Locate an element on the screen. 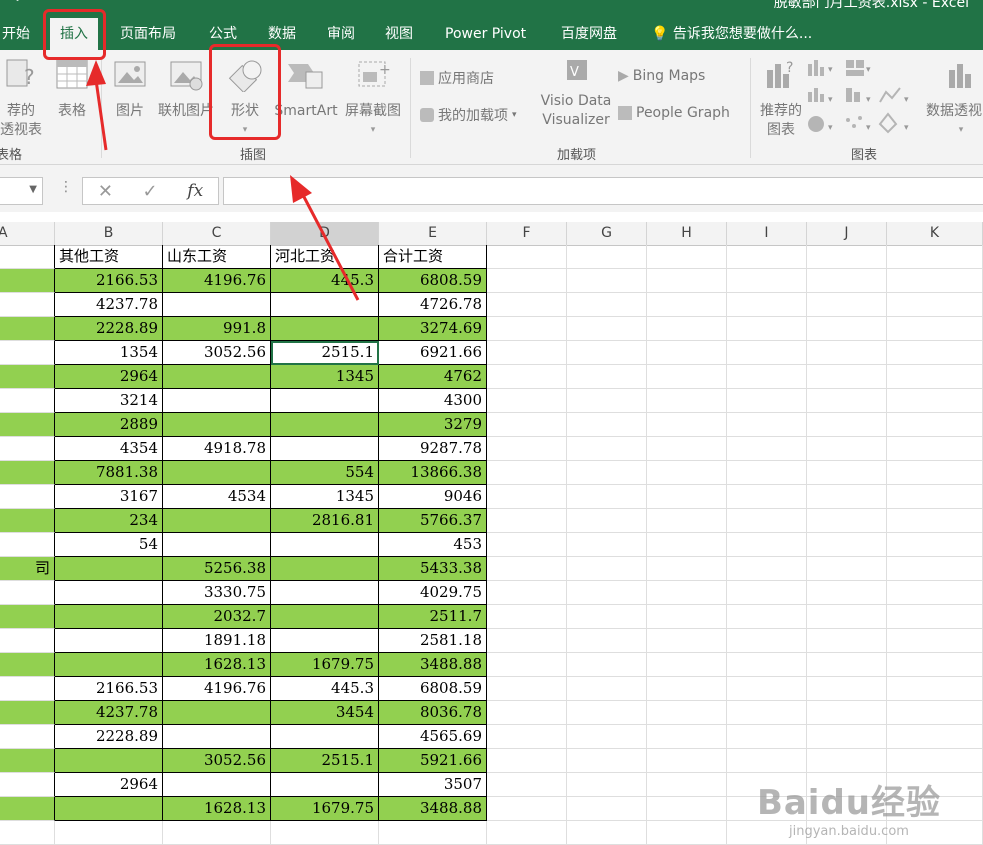 This screenshot has height=845, width=983. cell-d16 is located at coordinates (325, 617).